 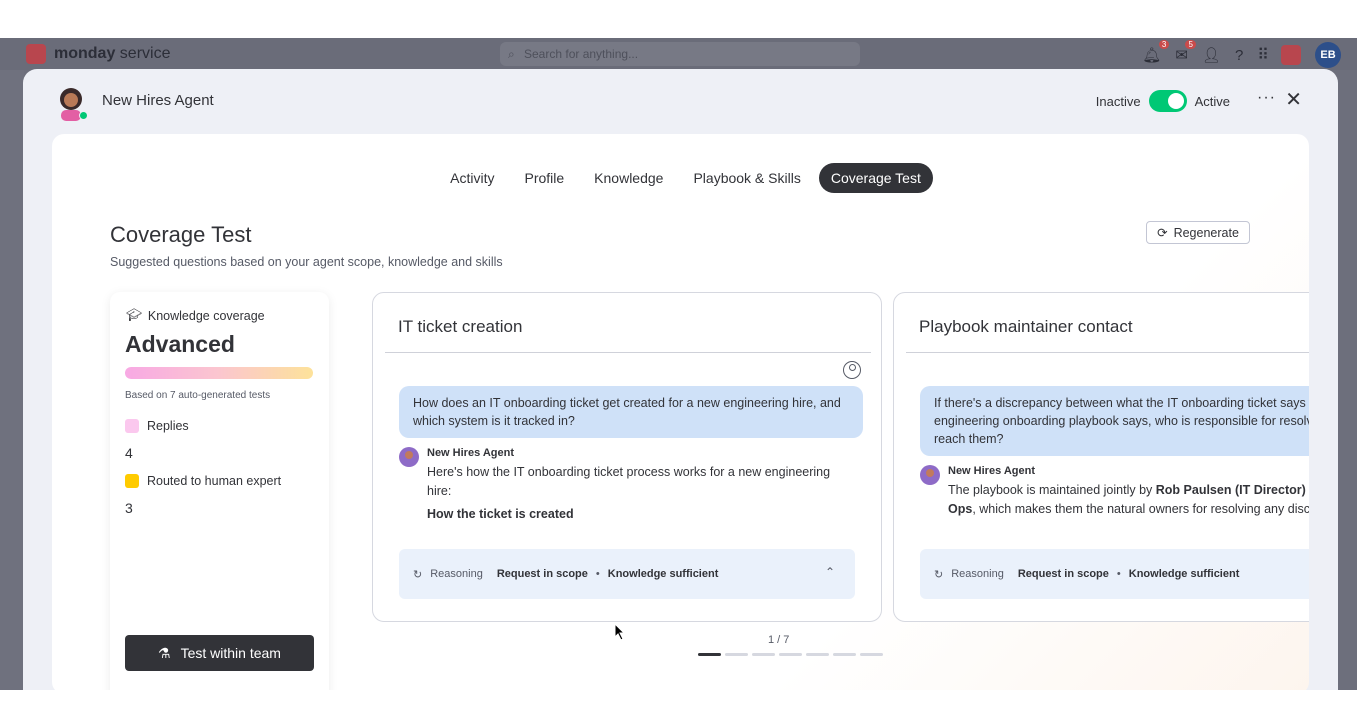 What do you see at coordinates (168, 426) in the screenshot?
I see `legend-replies-label: Replies` at bounding box center [168, 426].